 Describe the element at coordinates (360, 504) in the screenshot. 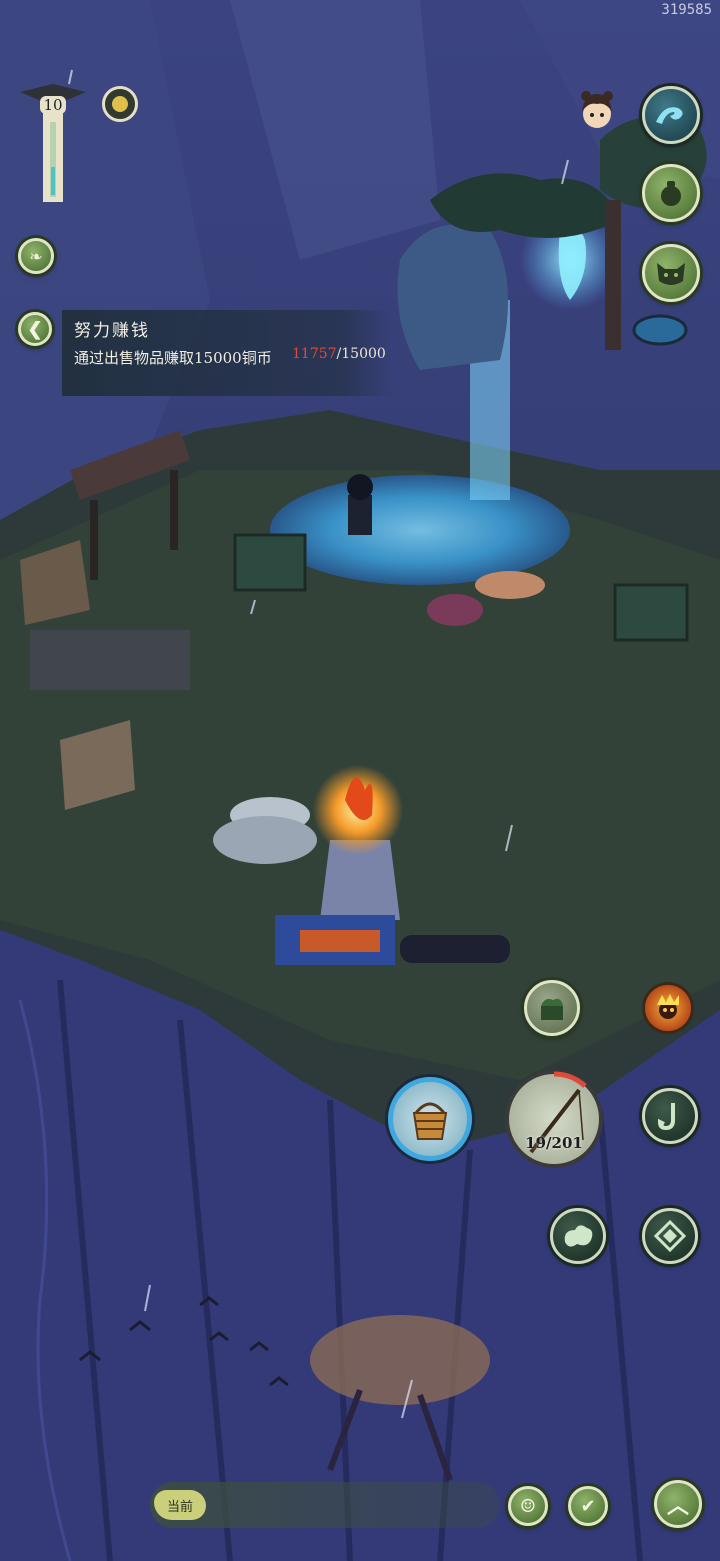

I see `player-character` at that location.